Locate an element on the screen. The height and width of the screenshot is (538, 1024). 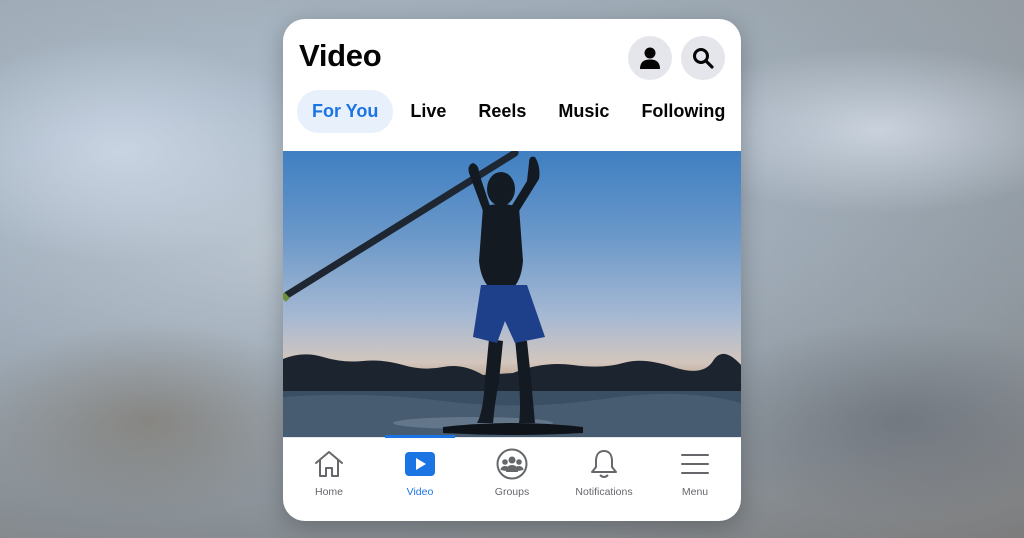
video-icon is located at coordinates (420, 464).